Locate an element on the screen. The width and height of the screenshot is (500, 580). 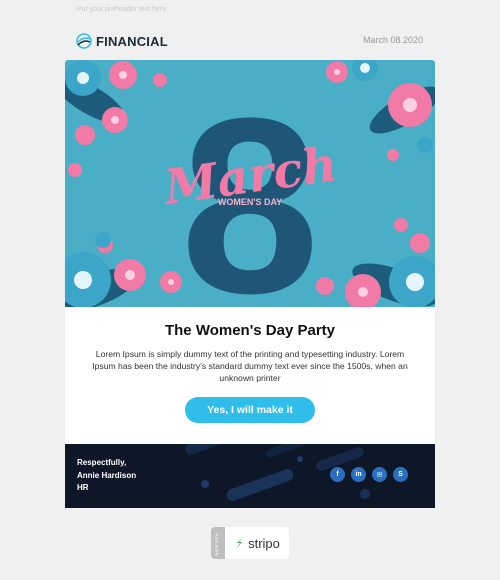
badge-side-text: MADE WITH is located at coordinates (216, 544).